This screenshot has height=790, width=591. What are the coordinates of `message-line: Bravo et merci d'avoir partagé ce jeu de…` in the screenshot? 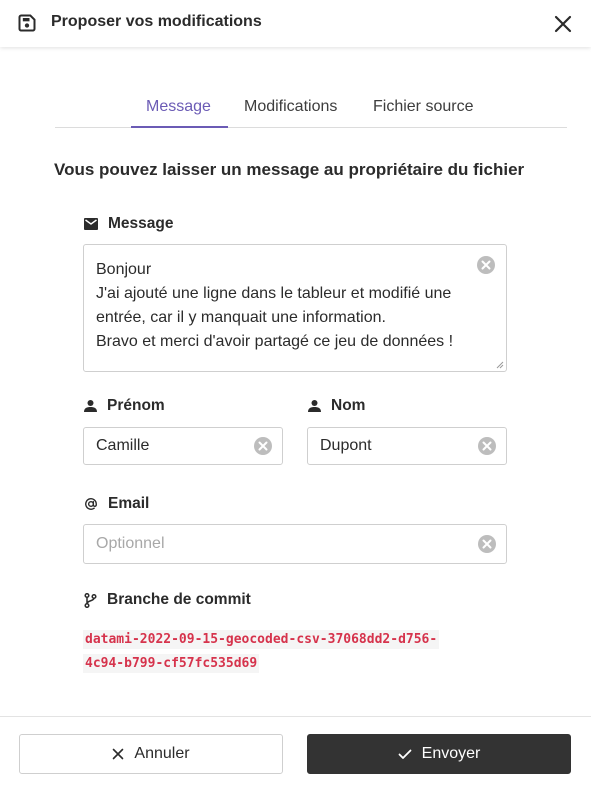 It's located at (275, 341).